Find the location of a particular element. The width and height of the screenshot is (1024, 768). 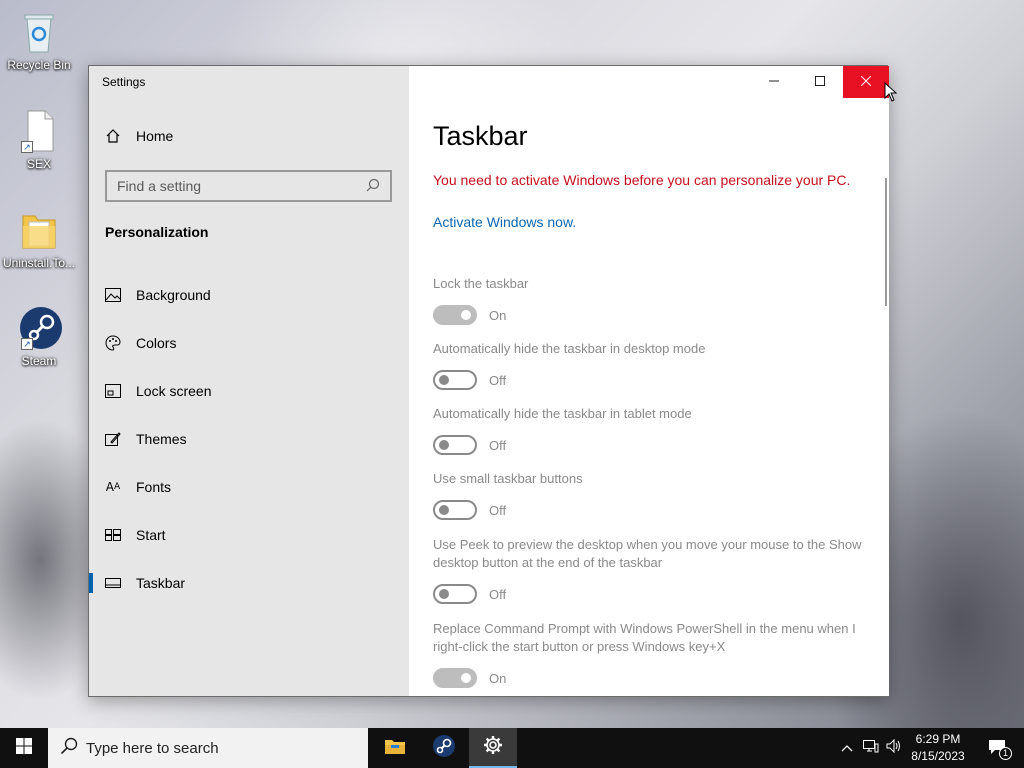

taskbar: Type here to search 6:29 PM 8/15/2023 1 is located at coordinates (512, 748).